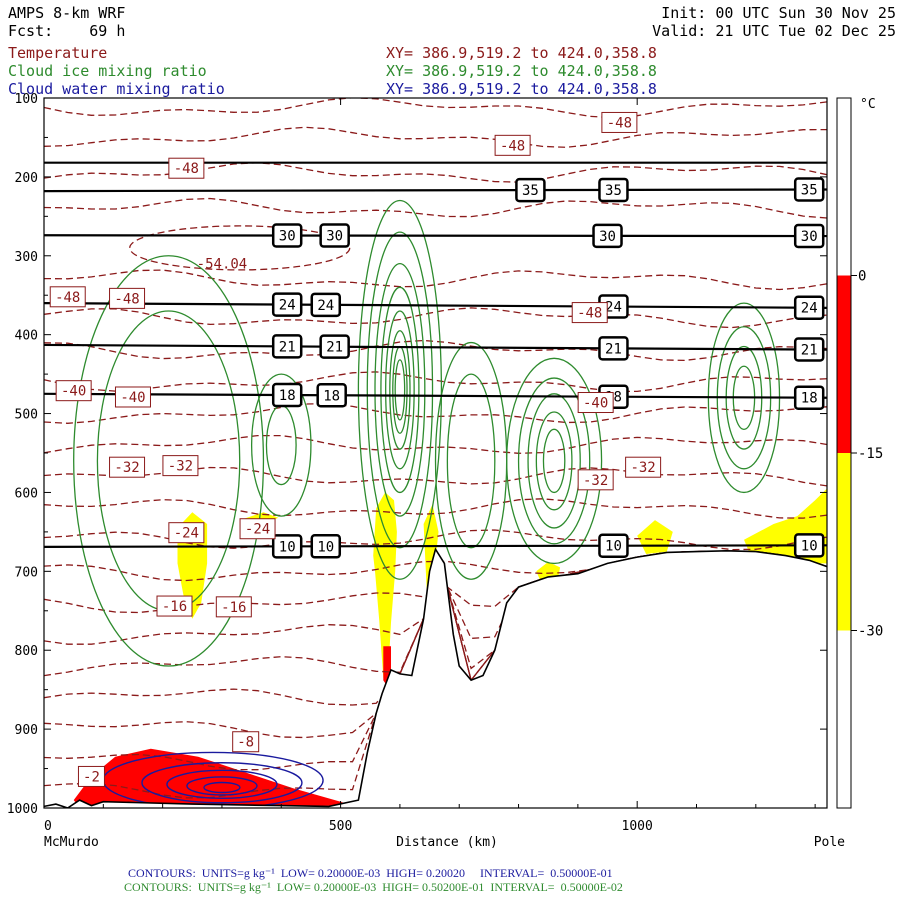 This screenshot has height=900, width=900. Describe the element at coordinates (26, 336) in the screenshot. I see `y-tick-label: 400` at that location.